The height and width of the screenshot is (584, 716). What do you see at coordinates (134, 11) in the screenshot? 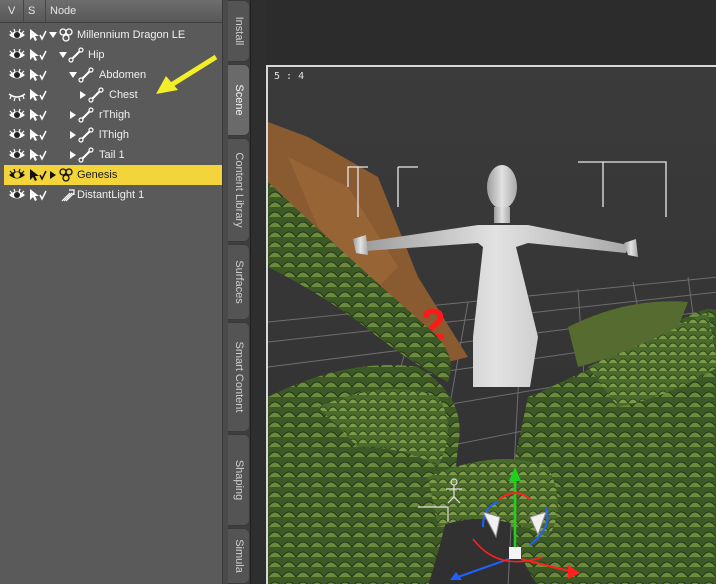
I see `node-column-header: Node` at bounding box center [134, 11].